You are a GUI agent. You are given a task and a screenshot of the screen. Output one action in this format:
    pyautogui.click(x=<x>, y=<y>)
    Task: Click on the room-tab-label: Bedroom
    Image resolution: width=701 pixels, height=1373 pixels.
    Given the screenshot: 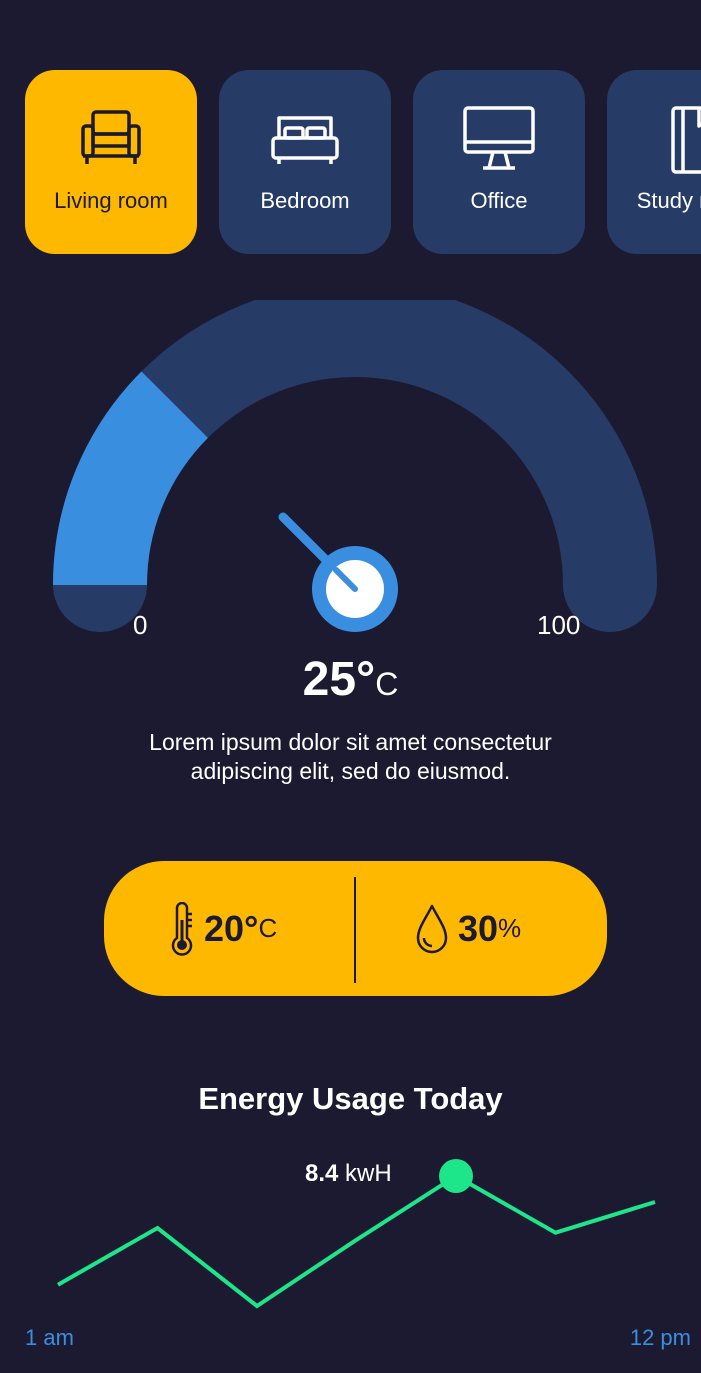 What is the action you would take?
    pyautogui.click(x=305, y=200)
    